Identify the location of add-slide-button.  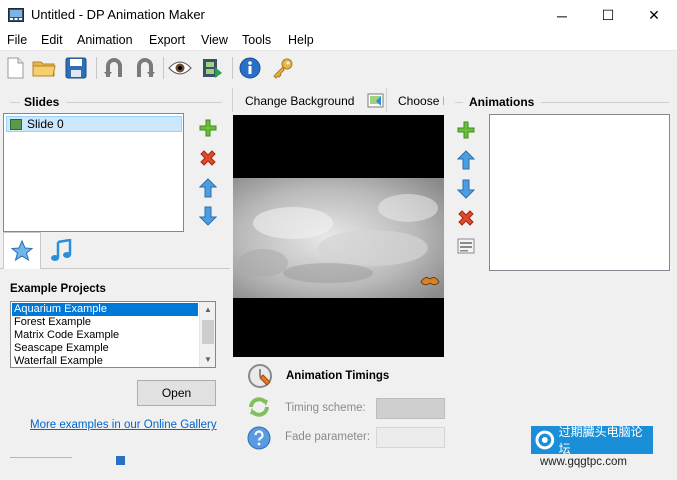
(208, 128).